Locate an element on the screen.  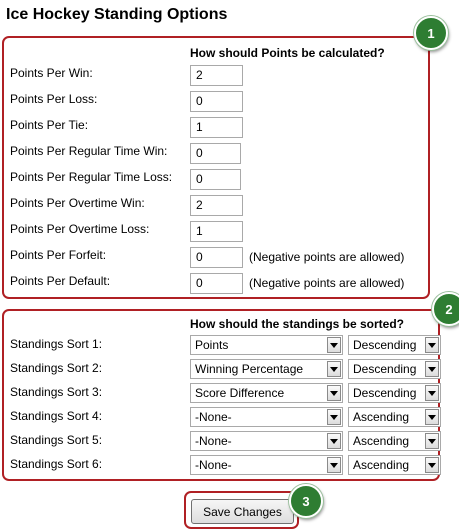
standings-sort-4-field-select: -None- is located at coordinates (266, 417).